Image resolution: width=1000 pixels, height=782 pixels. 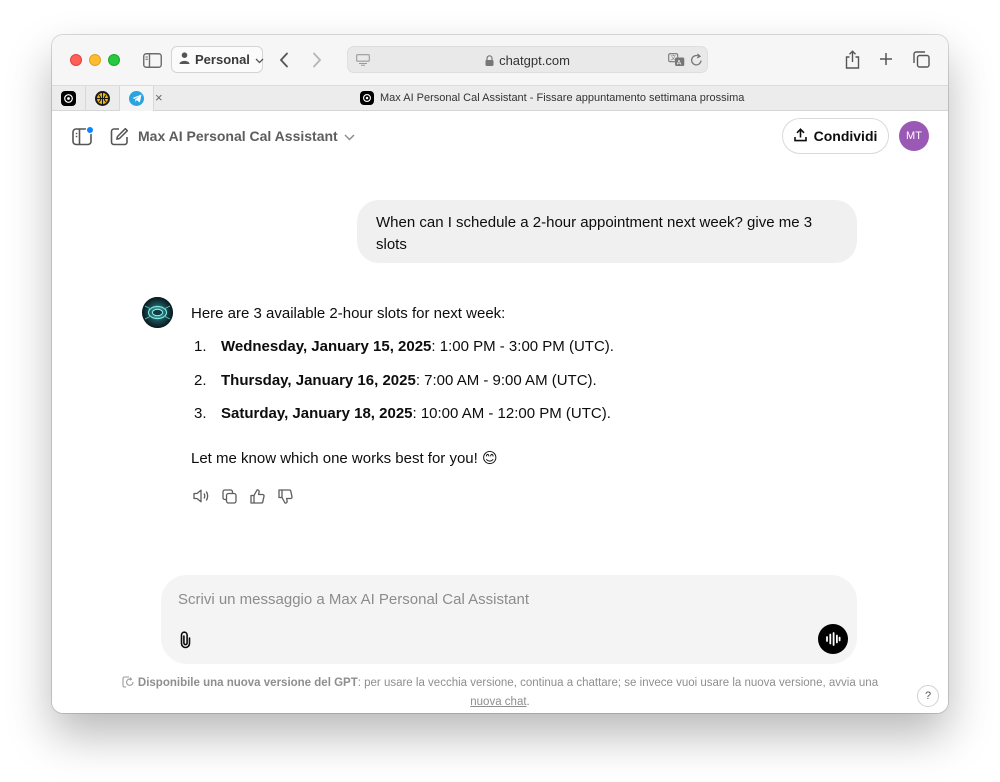 What do you see at coordinates (852, 59) in the screenshot?
I see `share-page-icon` at bounding box center [852, 59].